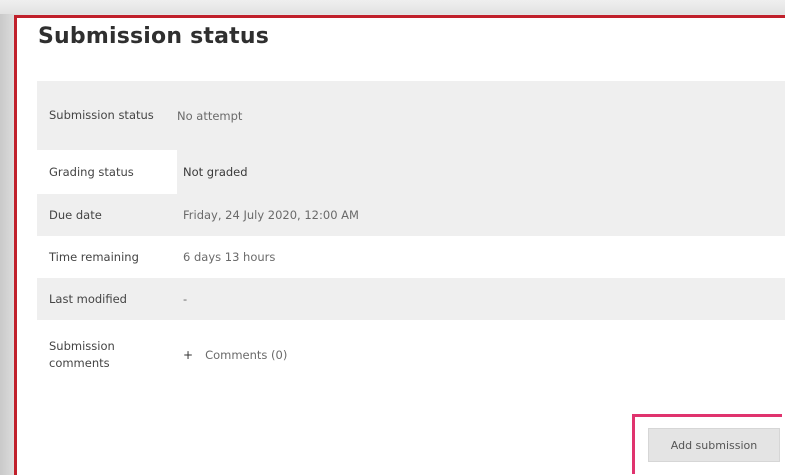 Image resolution: width=785 pixels, height=475 pixels. I want to click on table-row-last-modified: Last modified -, so click(411, 299).